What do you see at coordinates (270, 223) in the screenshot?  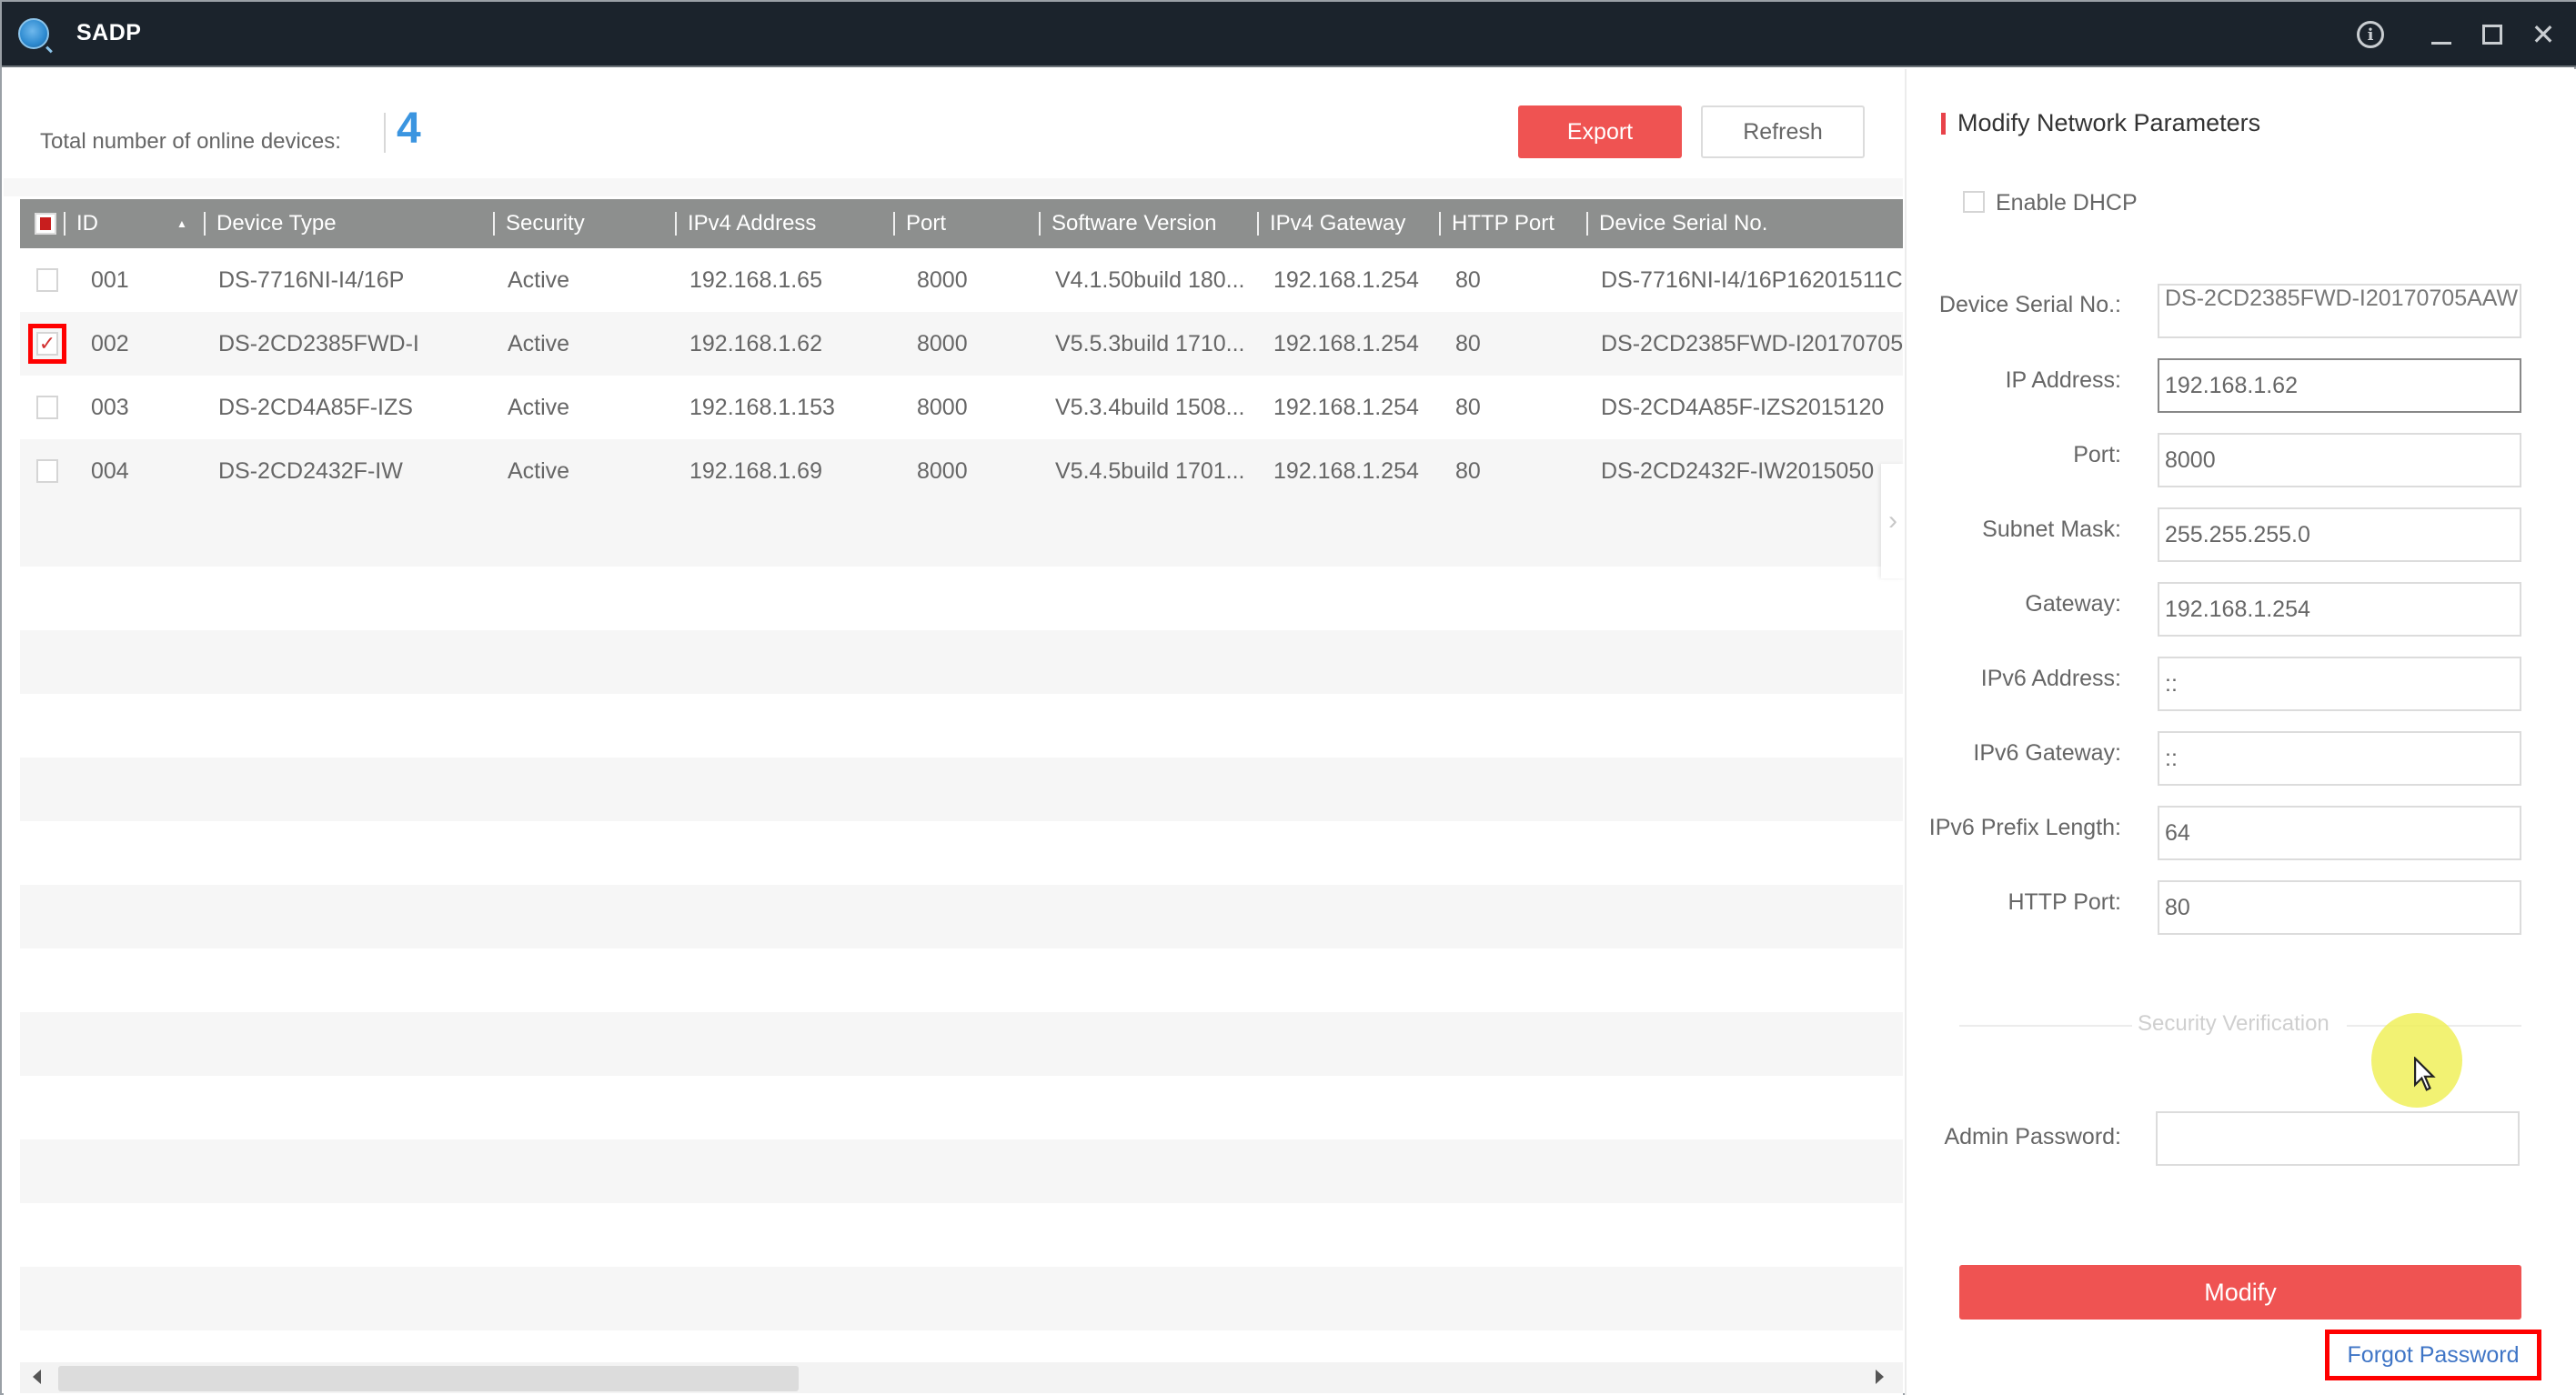 I see `column-header-device-type: Device Type` at bounding box center [270, 223].